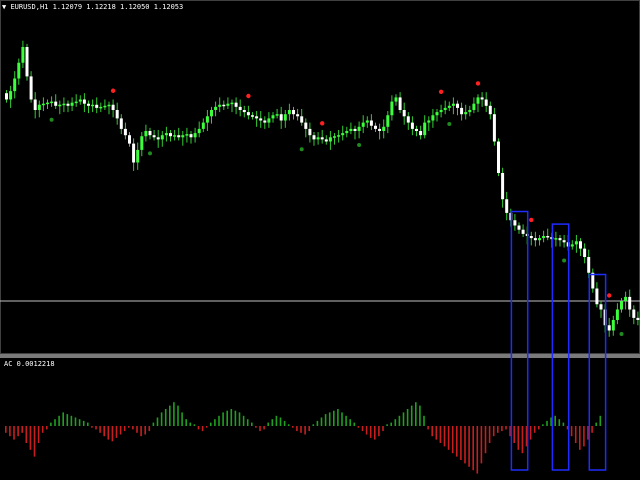 The width and height of the screenshot is (640, 480). Describe the element at coordinates (4, 7) in the screenshot. I see `dropdown-icon: ▼` at that location.